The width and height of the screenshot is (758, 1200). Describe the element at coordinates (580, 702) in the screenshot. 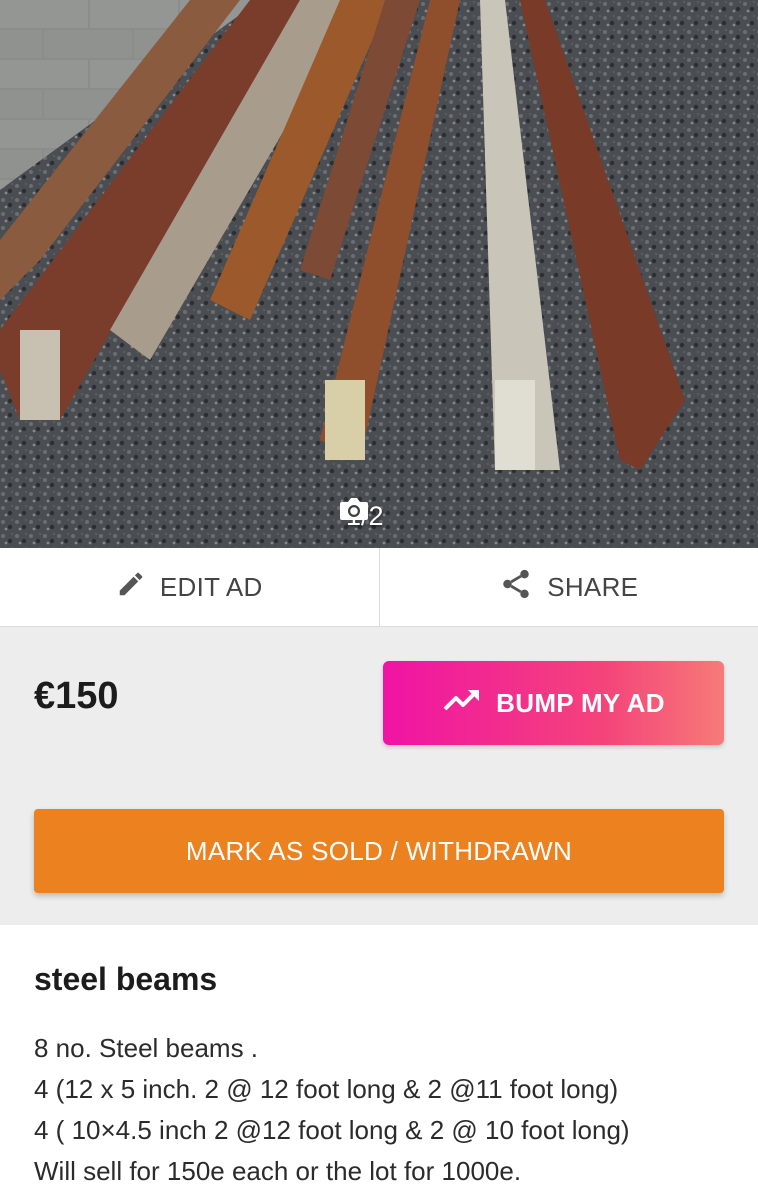

I see `bump-my-ad-label: BUMP MY AD` at that location.